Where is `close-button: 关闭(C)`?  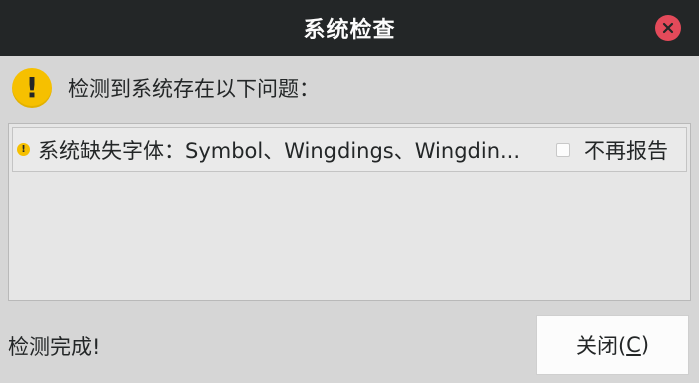
close-button: 关闭(C) is located at coordinates (612, 345).